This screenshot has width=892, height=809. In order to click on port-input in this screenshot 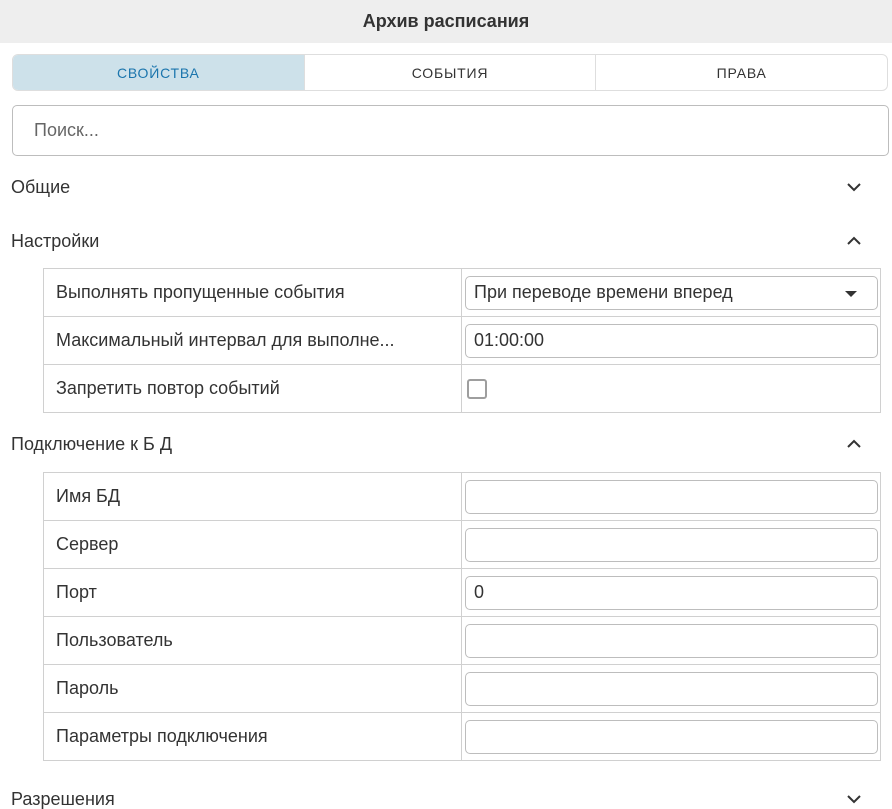, I will do `click(671, 592)`.